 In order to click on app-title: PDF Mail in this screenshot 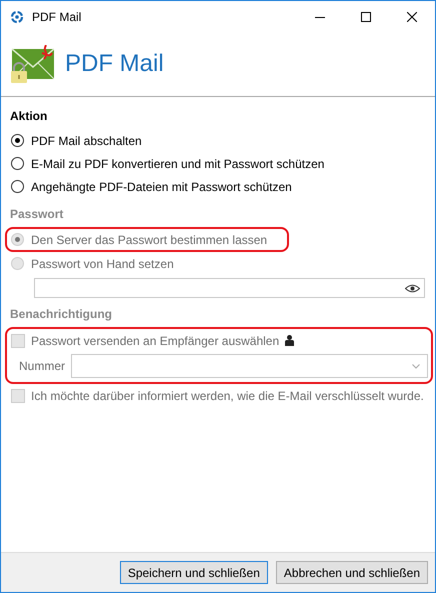, I will do `click(114, 64)`.